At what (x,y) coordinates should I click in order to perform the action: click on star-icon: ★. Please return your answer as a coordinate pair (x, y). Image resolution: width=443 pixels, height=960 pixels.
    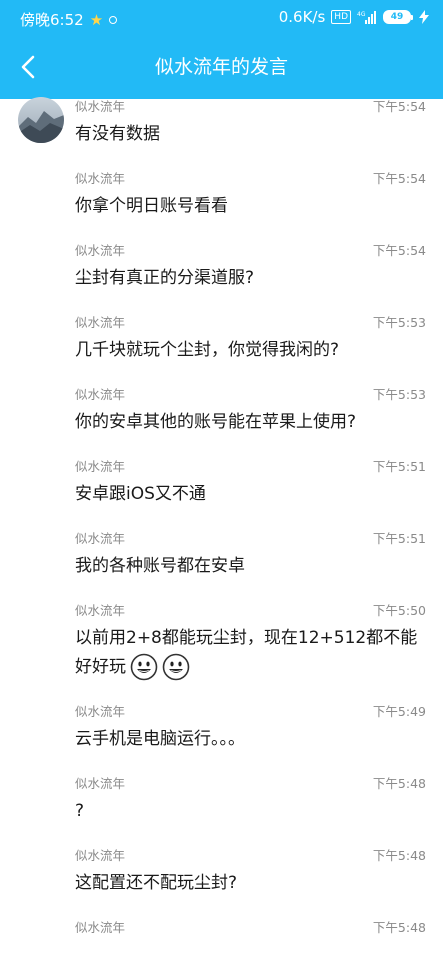
    Looking at the image, I should click on (96, 19).